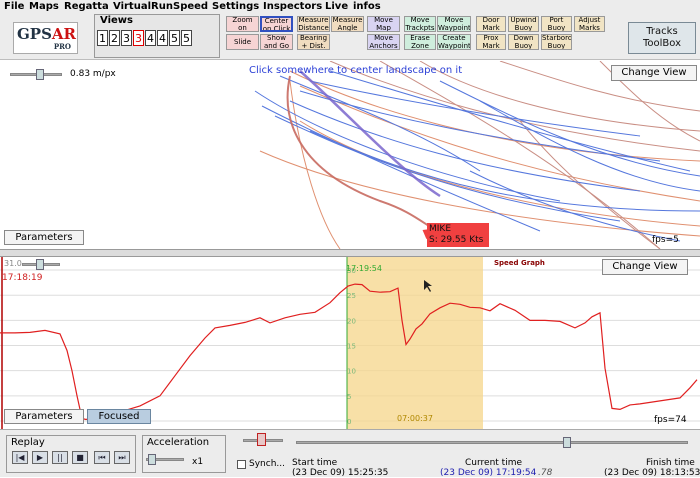  I want to click on y-tick-label: 0, so click(349, 422).